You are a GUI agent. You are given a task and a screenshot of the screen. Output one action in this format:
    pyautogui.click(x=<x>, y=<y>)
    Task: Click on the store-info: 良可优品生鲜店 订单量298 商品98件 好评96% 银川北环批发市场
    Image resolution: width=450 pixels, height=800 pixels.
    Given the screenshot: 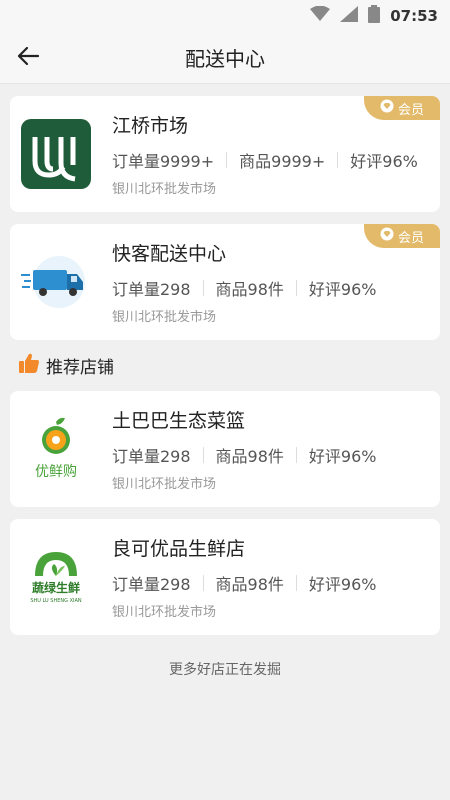 What is the action you would take?
    pyautogui.click(x=244, y=577)
    